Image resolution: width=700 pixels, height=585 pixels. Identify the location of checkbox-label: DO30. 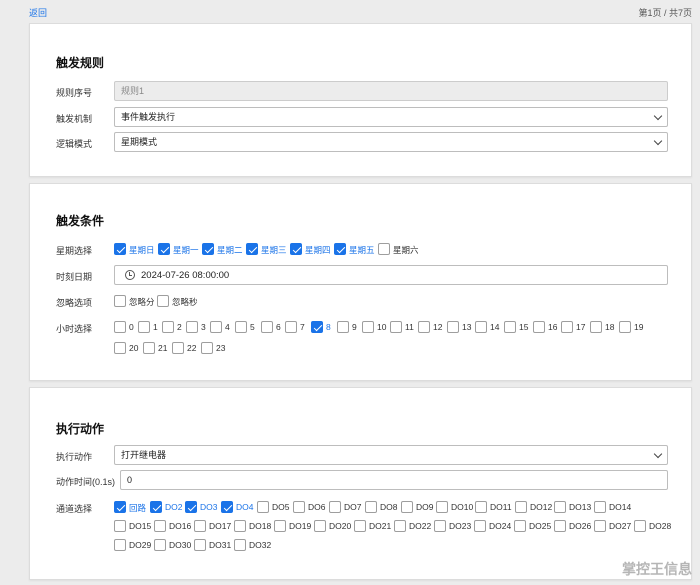
(180, 545).